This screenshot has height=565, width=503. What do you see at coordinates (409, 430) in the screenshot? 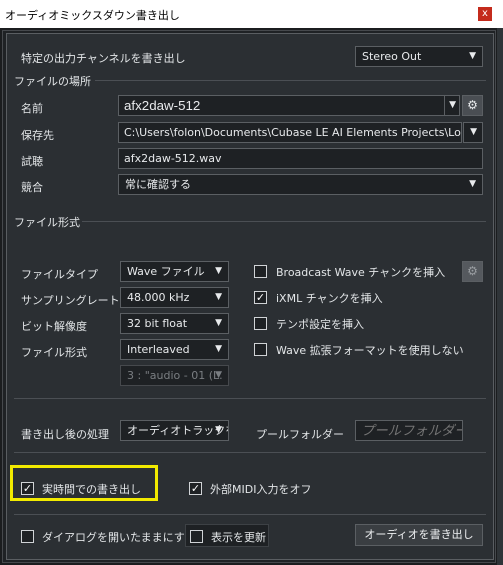
I see `pool-folder-input` at bounding box center [409, 430].